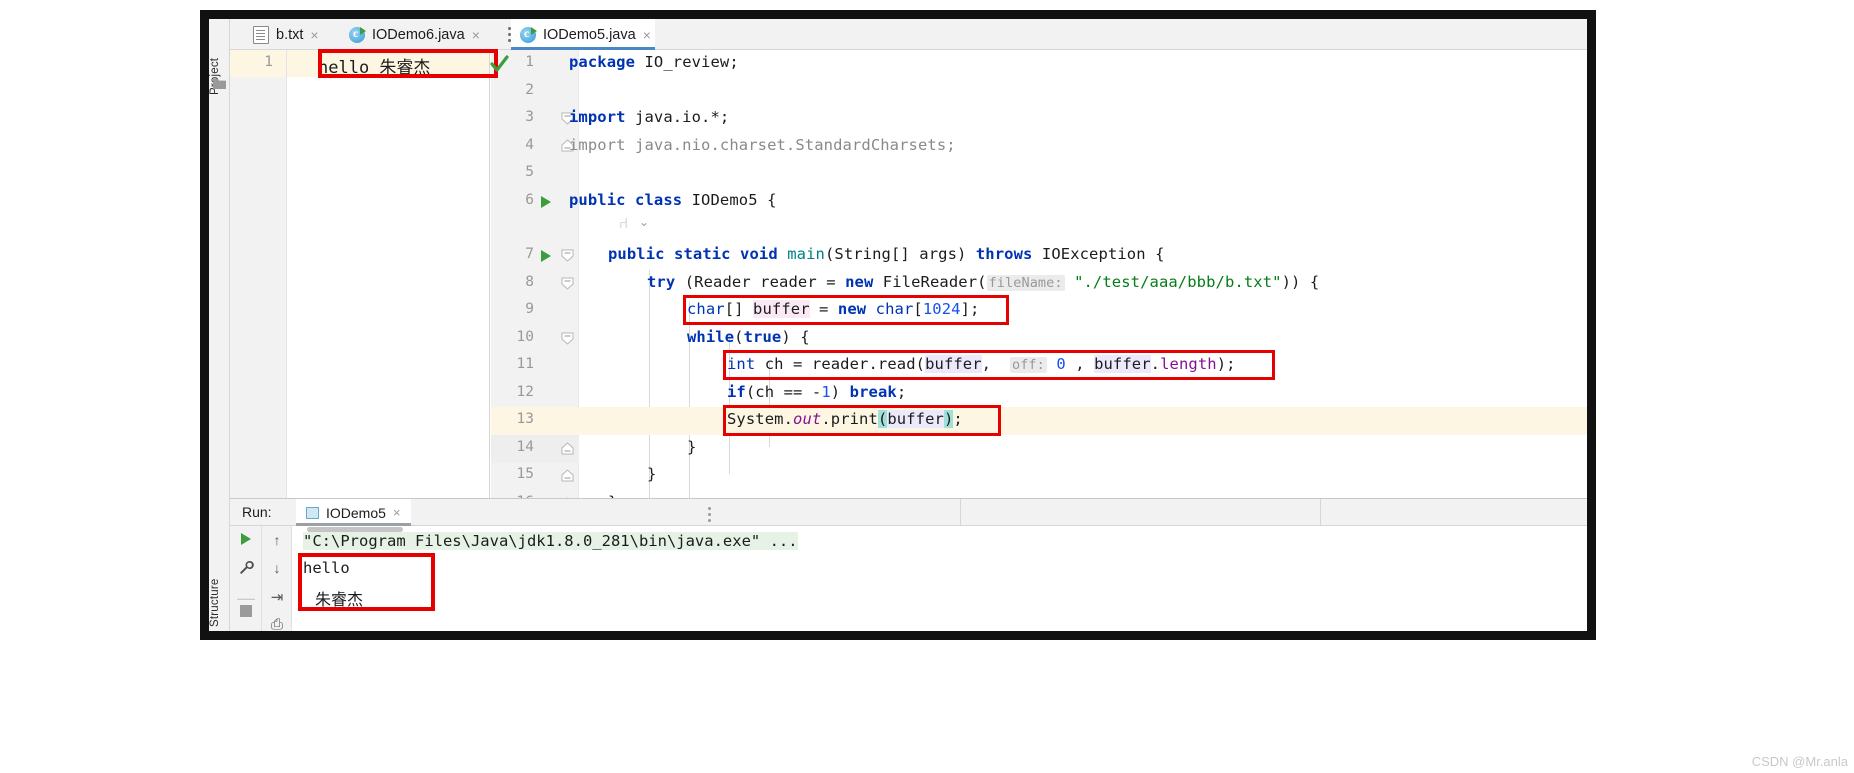  I want to click on line-number: 11, so click(525, 364).